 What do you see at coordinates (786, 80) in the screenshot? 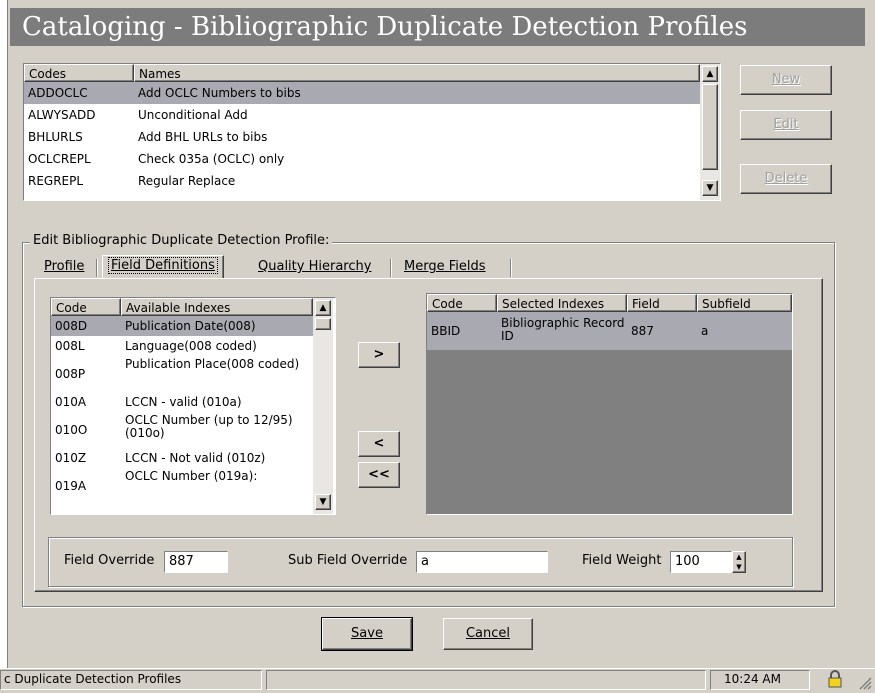
I see `new-button: New` at bounding box center [786, 80].